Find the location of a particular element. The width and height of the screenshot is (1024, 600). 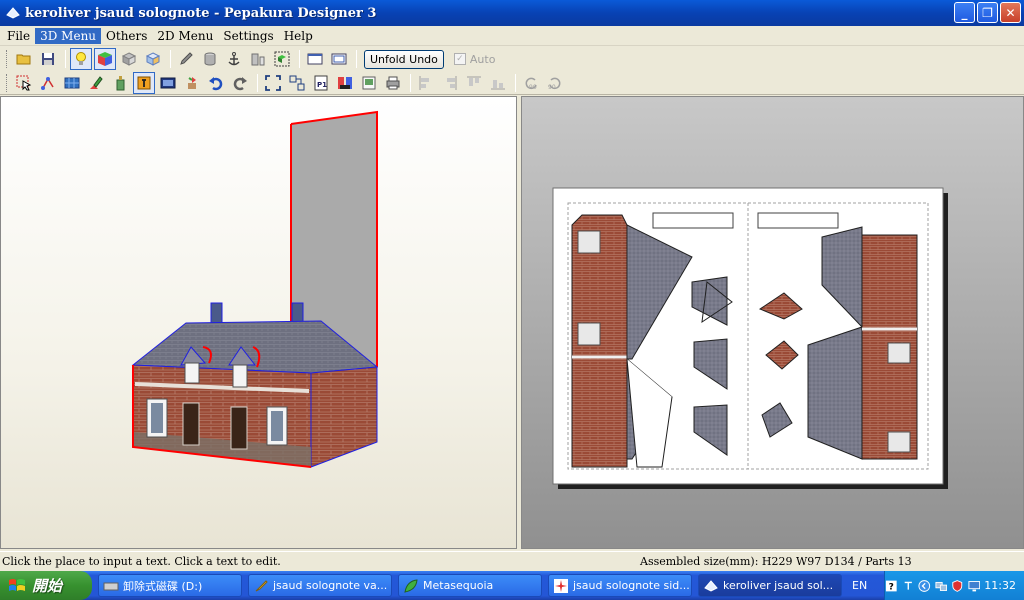

redo-button is located at coordinates (240, 83).